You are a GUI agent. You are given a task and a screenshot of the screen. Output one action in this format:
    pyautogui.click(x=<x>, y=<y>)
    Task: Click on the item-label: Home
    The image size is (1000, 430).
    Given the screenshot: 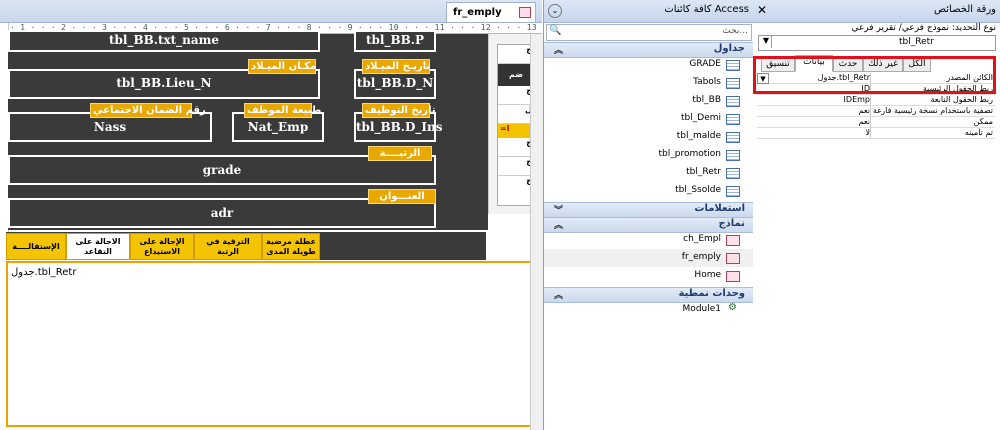 What is the action you would take?
    pyautogui.click(x=707, y=275)
    